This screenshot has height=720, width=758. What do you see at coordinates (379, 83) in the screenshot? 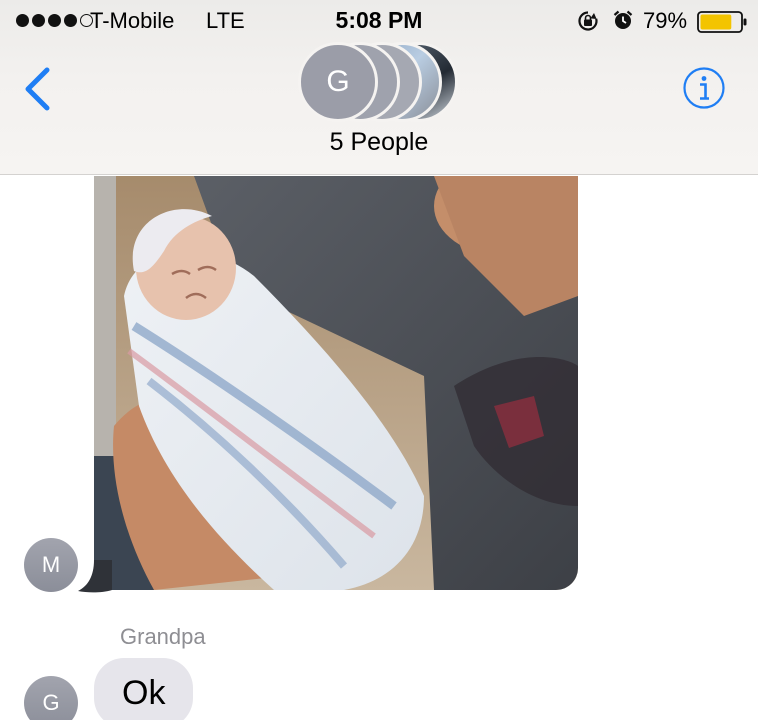
I see `group-avatar-stack: G` at bounding box center [379, 83].